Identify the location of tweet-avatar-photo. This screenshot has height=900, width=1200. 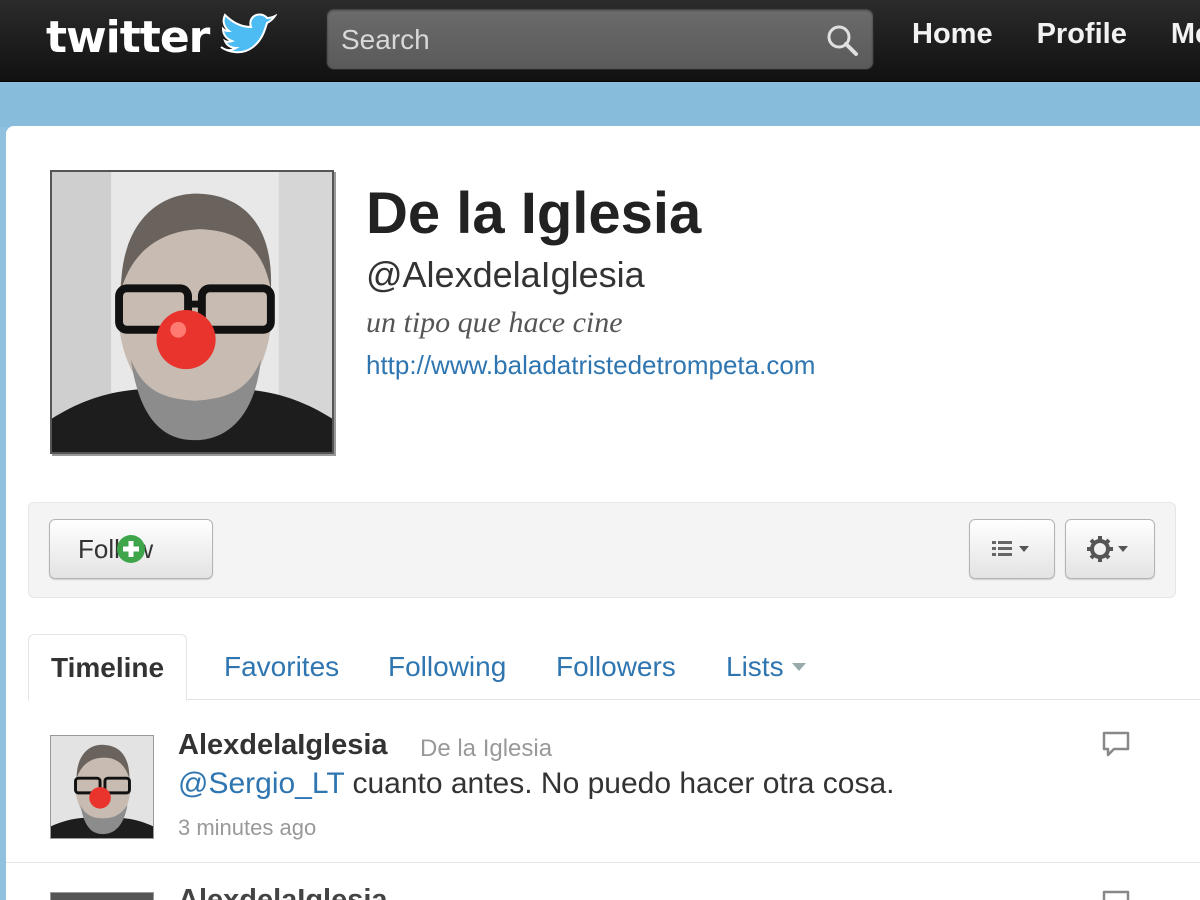
(102, 787).